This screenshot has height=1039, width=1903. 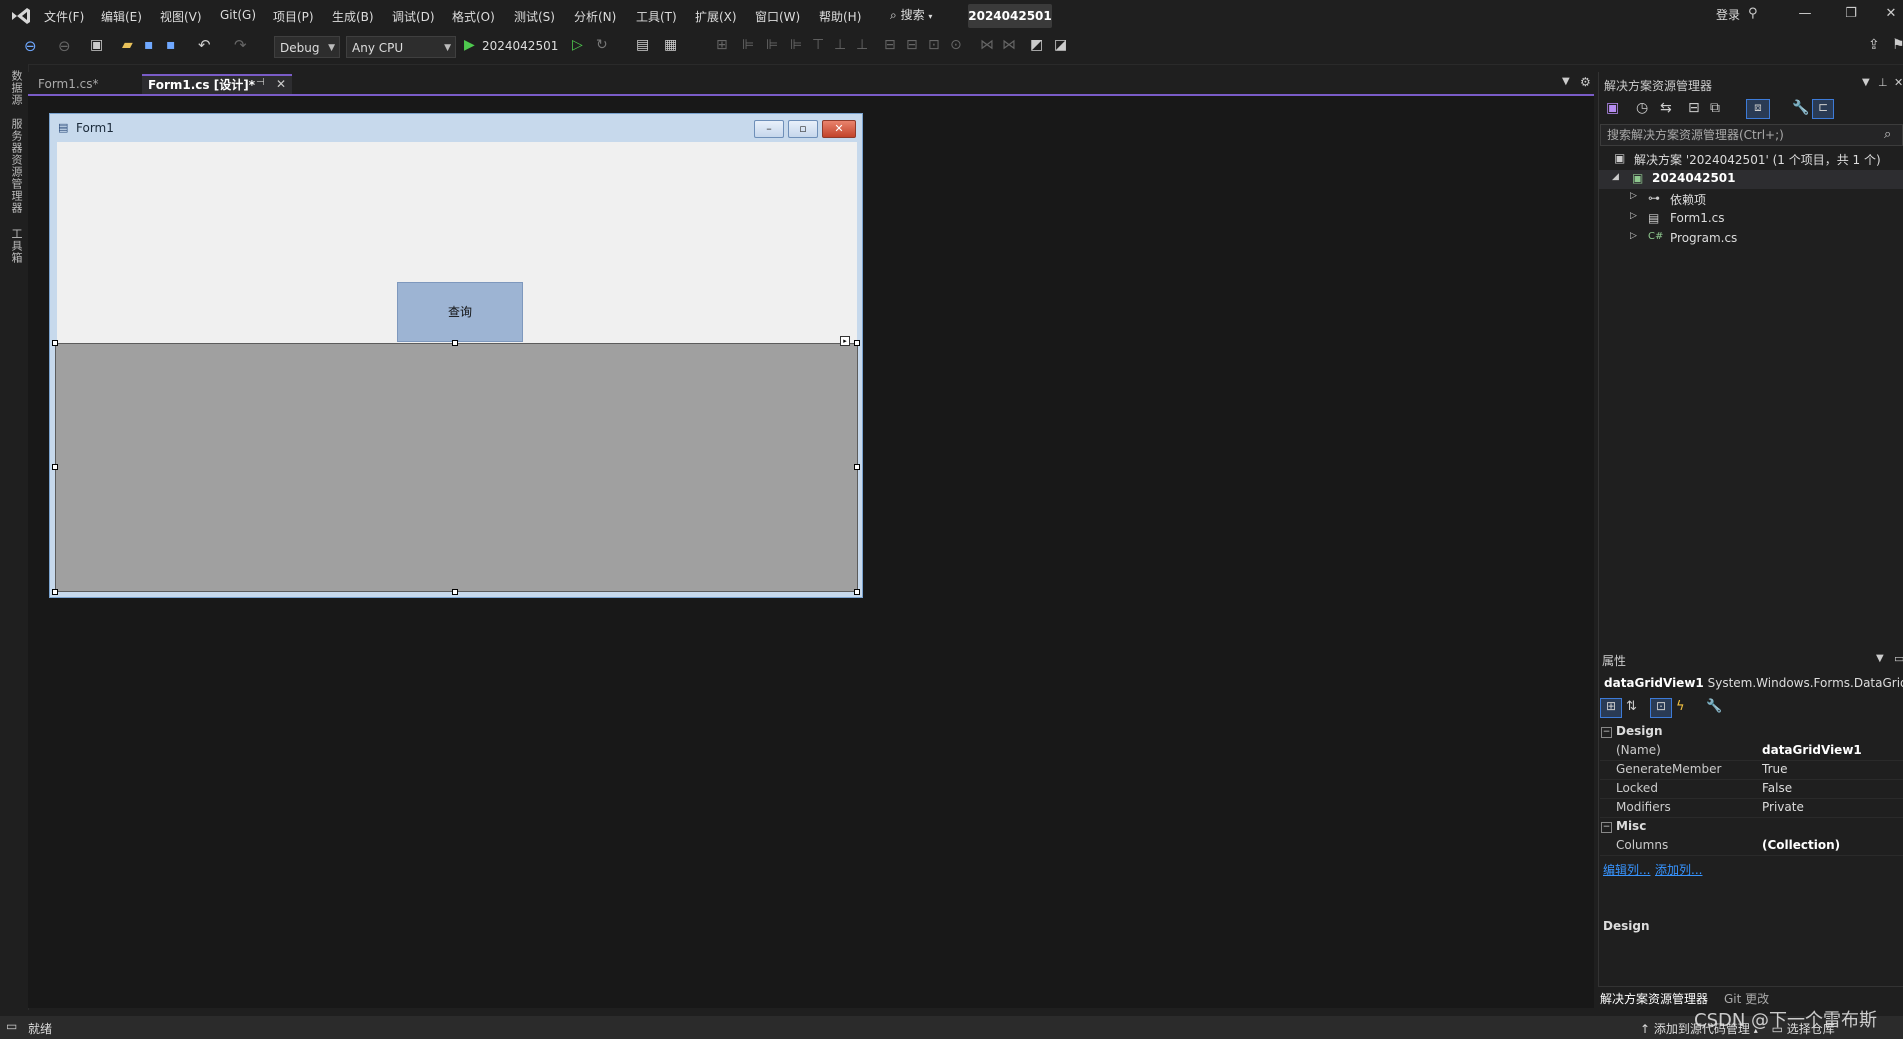 What do you see at coordinates (217, 84) in the screenshot?
I see `tab-form1-designer: Form1.cs [设计]* ⊣ ✕` at bounding box center [217, 84].